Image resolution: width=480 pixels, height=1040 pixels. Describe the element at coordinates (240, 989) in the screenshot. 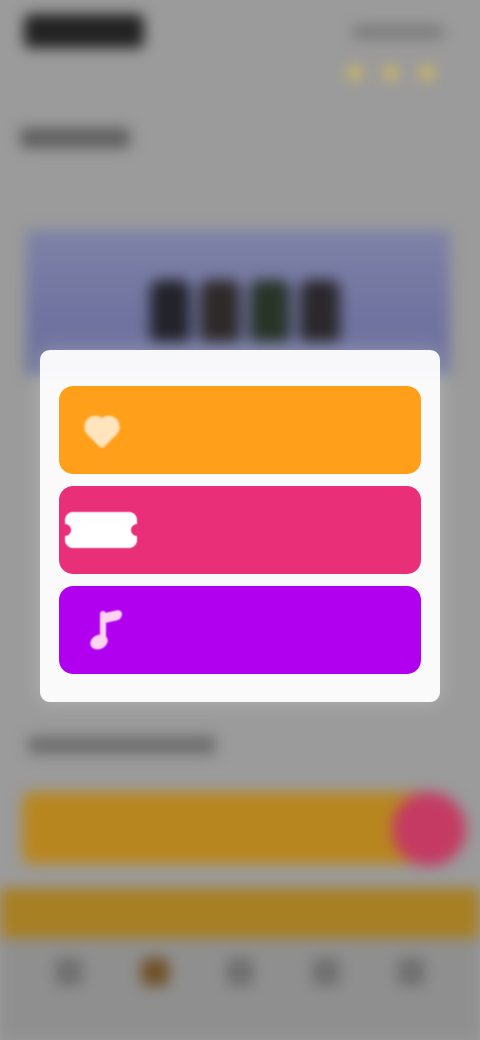

I see `bottom-nav` at that location.